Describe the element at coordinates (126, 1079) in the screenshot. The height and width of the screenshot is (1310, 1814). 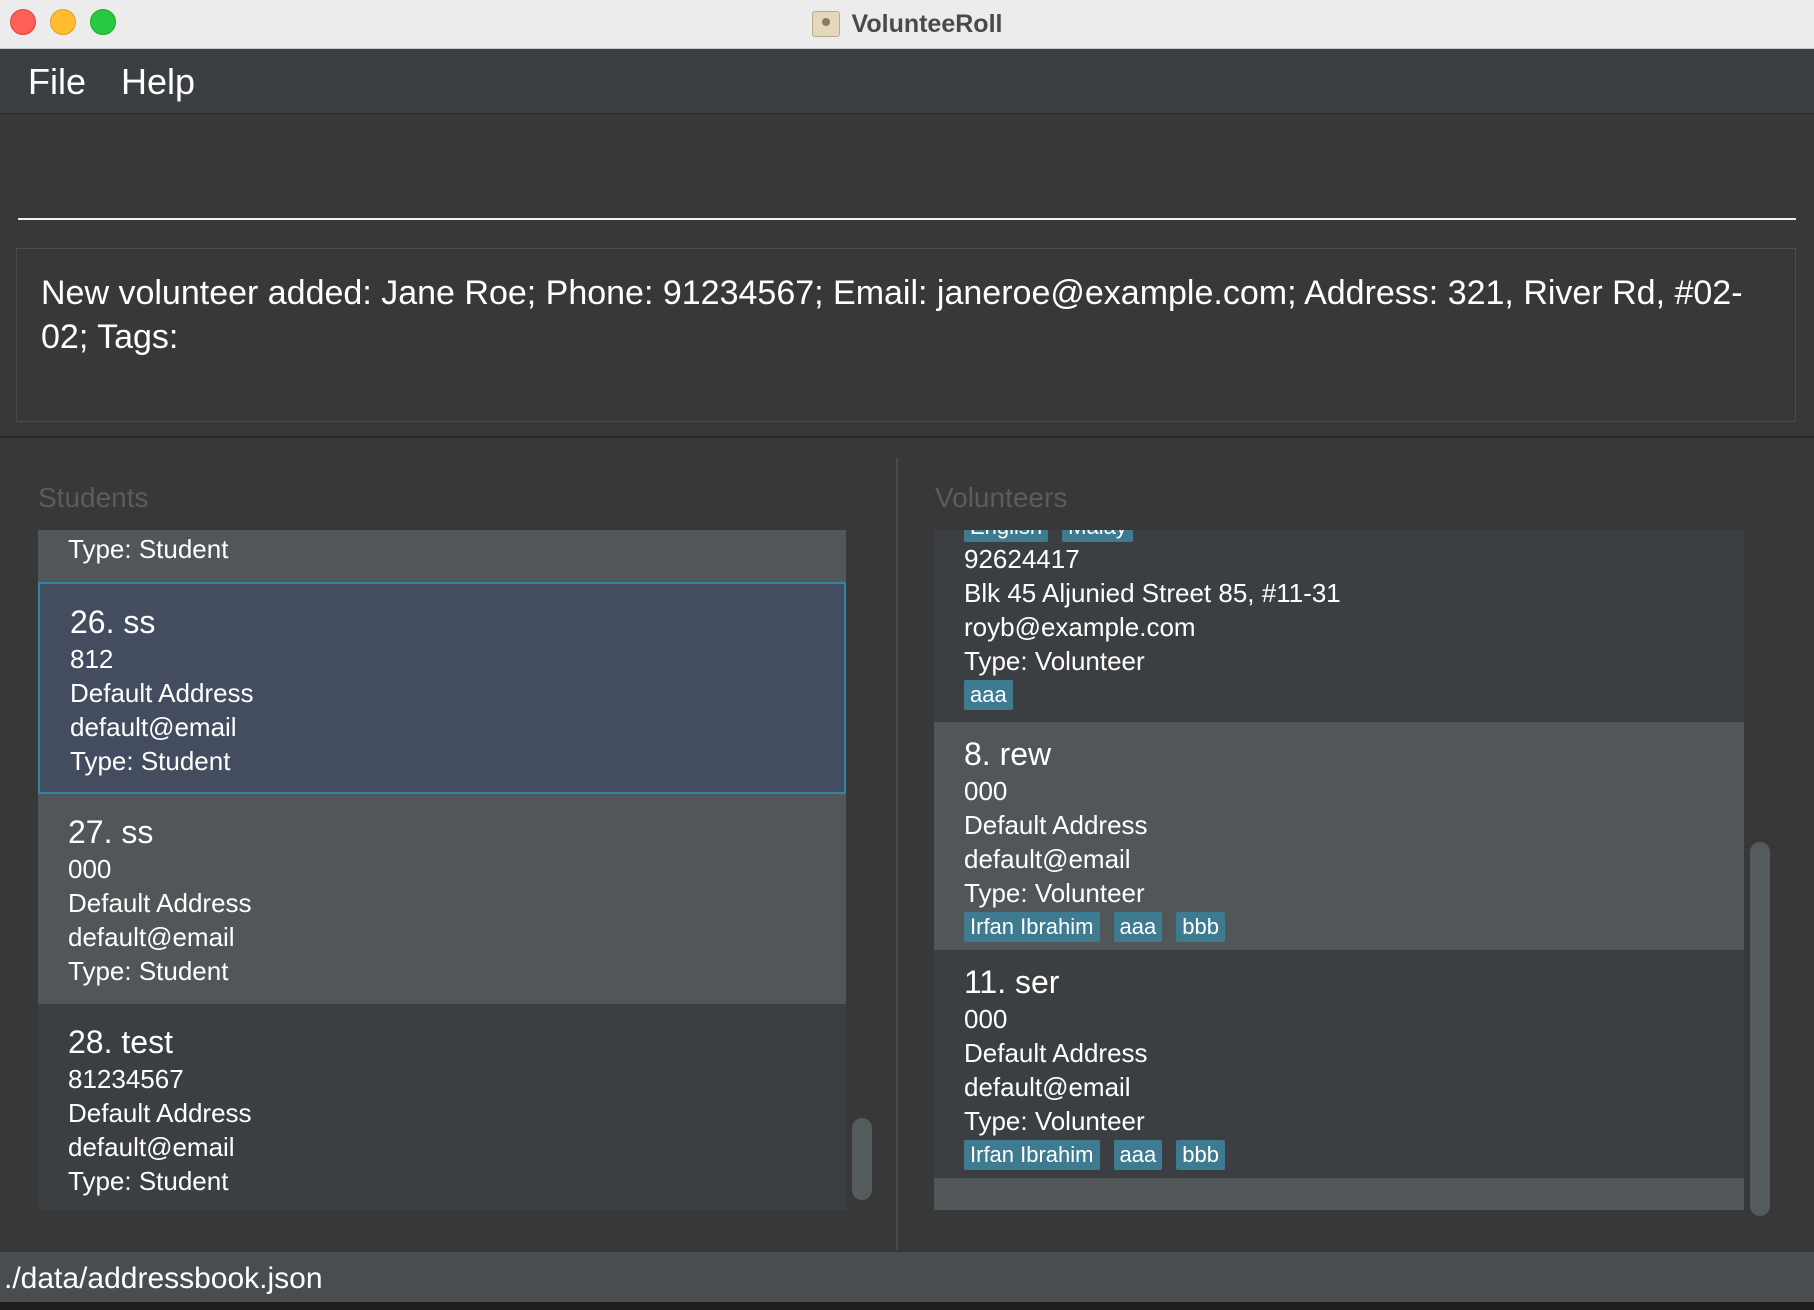
I see `student-phone: 81234567` at that location.